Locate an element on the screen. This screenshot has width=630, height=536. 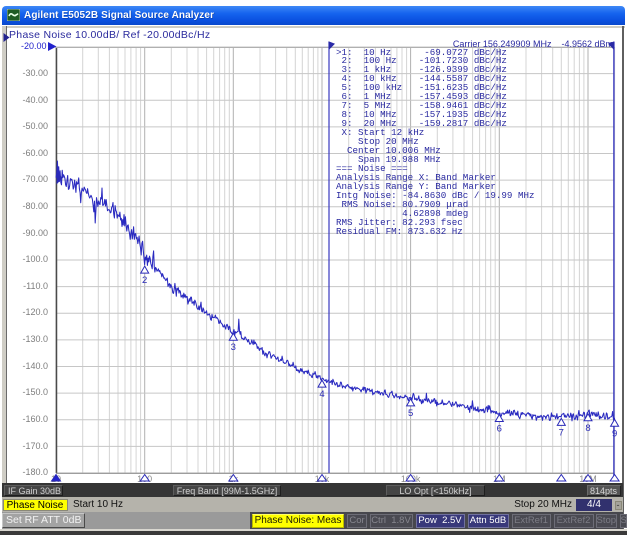
svg-text: 4 is located at coordinates (321, 394).